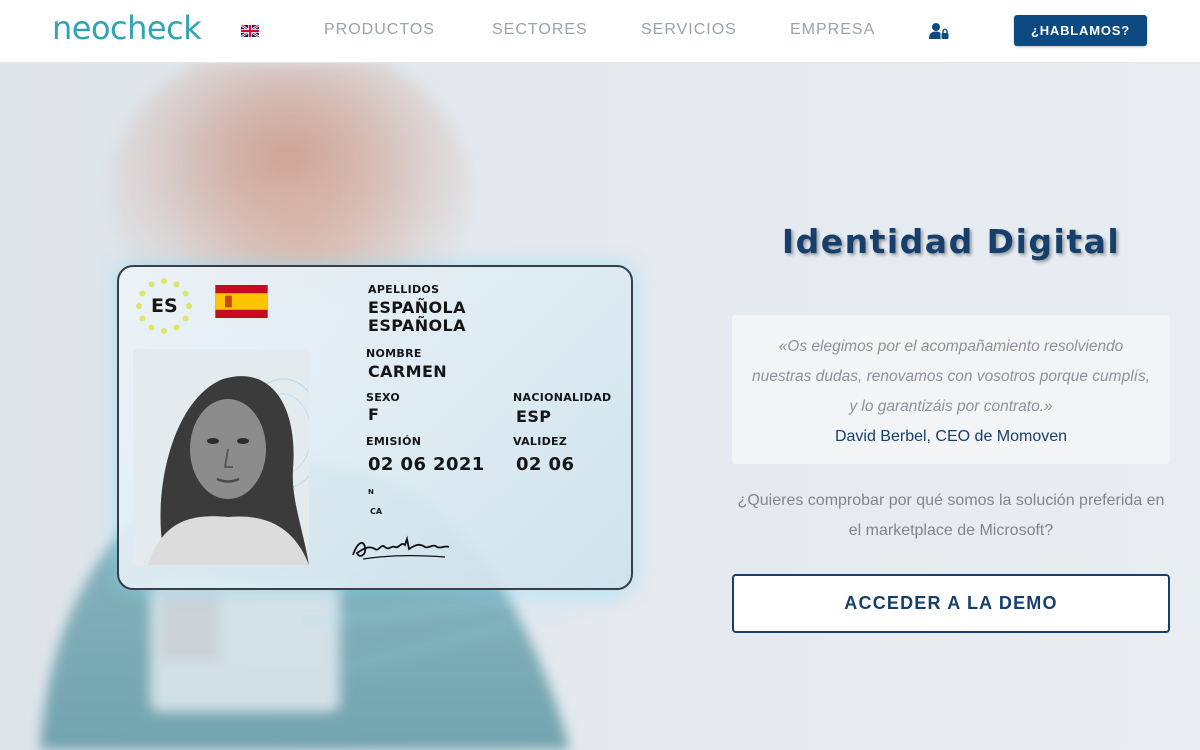 The image size is (1200, 750). What do you see at coordinates (241, 301) in the screenshot?
I see `spain-flag-icon` at bounding box center [241, 301].